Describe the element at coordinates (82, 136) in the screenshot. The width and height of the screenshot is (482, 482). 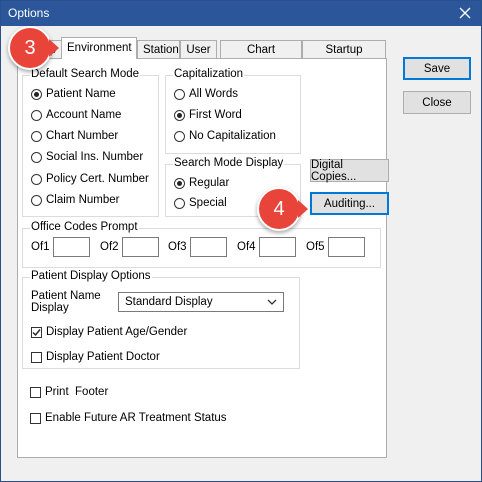
I see `radio-label: Chart Number` at that location.